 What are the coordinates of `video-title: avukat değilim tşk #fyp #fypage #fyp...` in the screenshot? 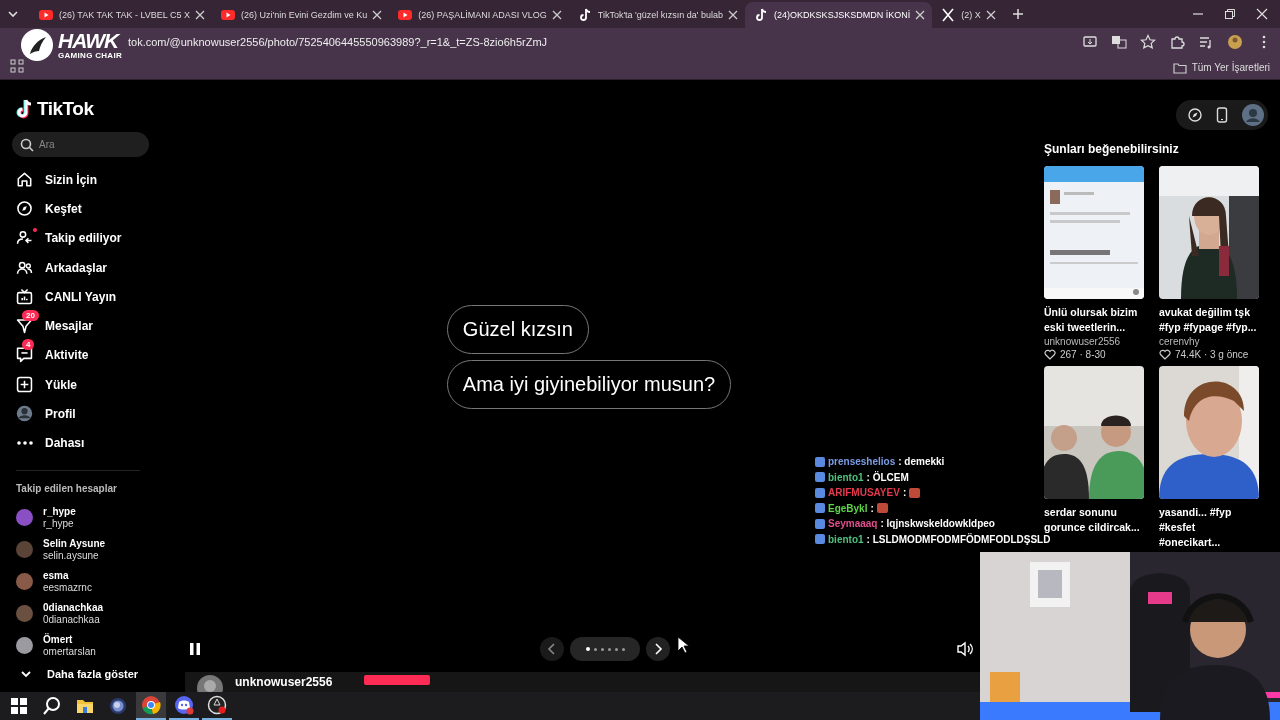 It's located at (1209, 320).